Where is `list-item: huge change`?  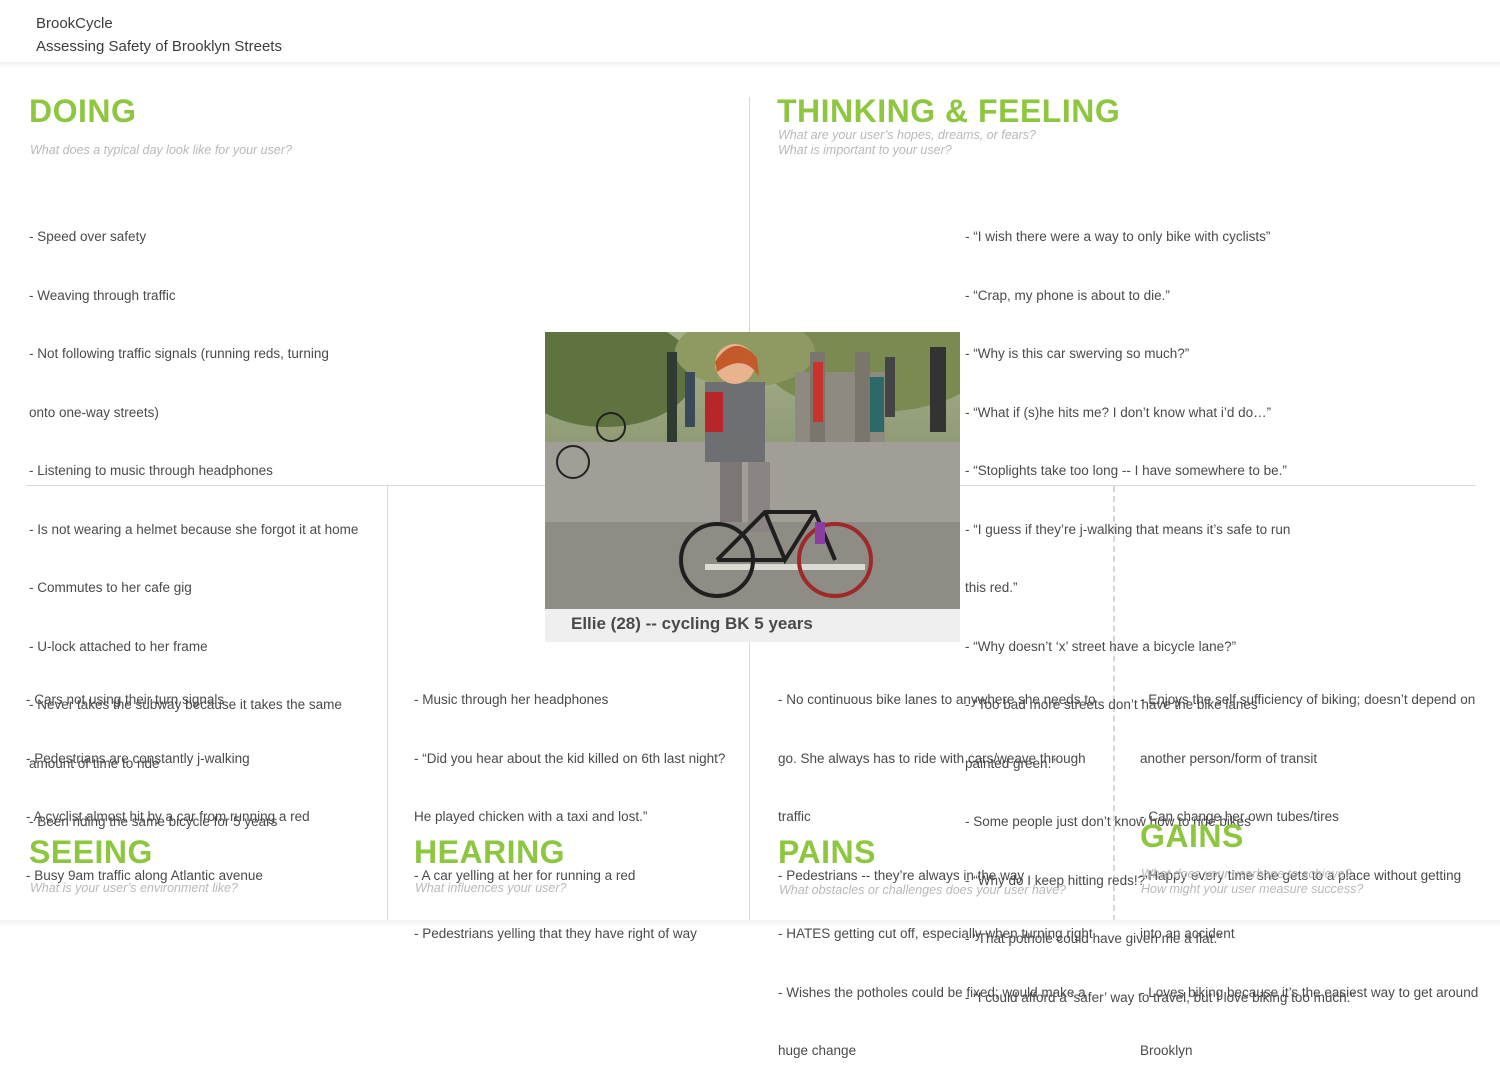
list-item: huge change is located at coordinates (817, 1050).